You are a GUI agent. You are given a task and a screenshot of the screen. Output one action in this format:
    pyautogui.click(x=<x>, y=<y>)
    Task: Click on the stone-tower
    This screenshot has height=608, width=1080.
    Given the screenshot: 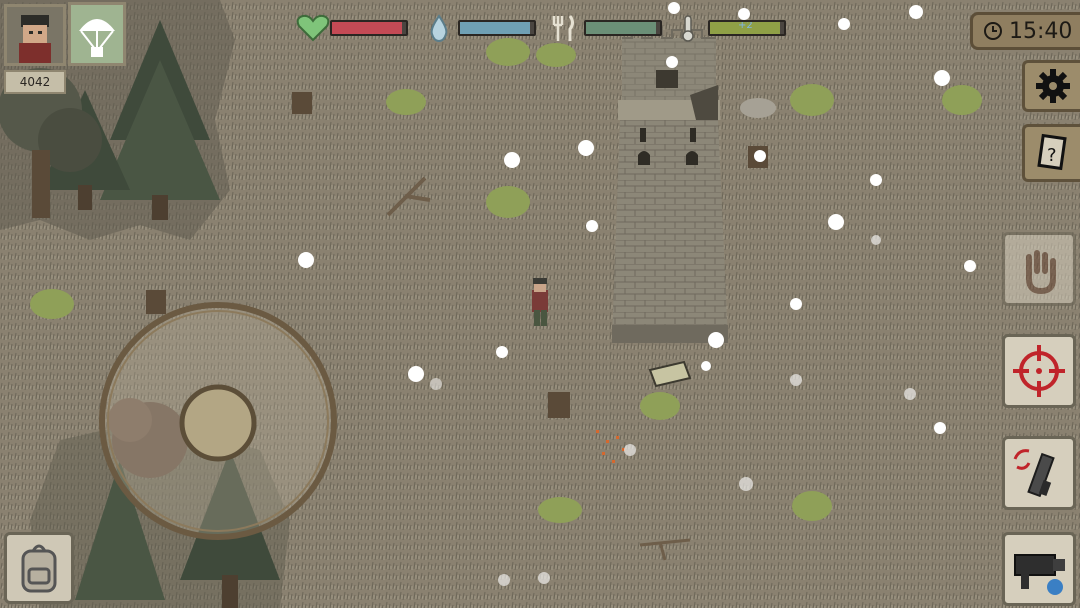 What is the action you would take?
    pyautogui.click(x=670, y=186)
    